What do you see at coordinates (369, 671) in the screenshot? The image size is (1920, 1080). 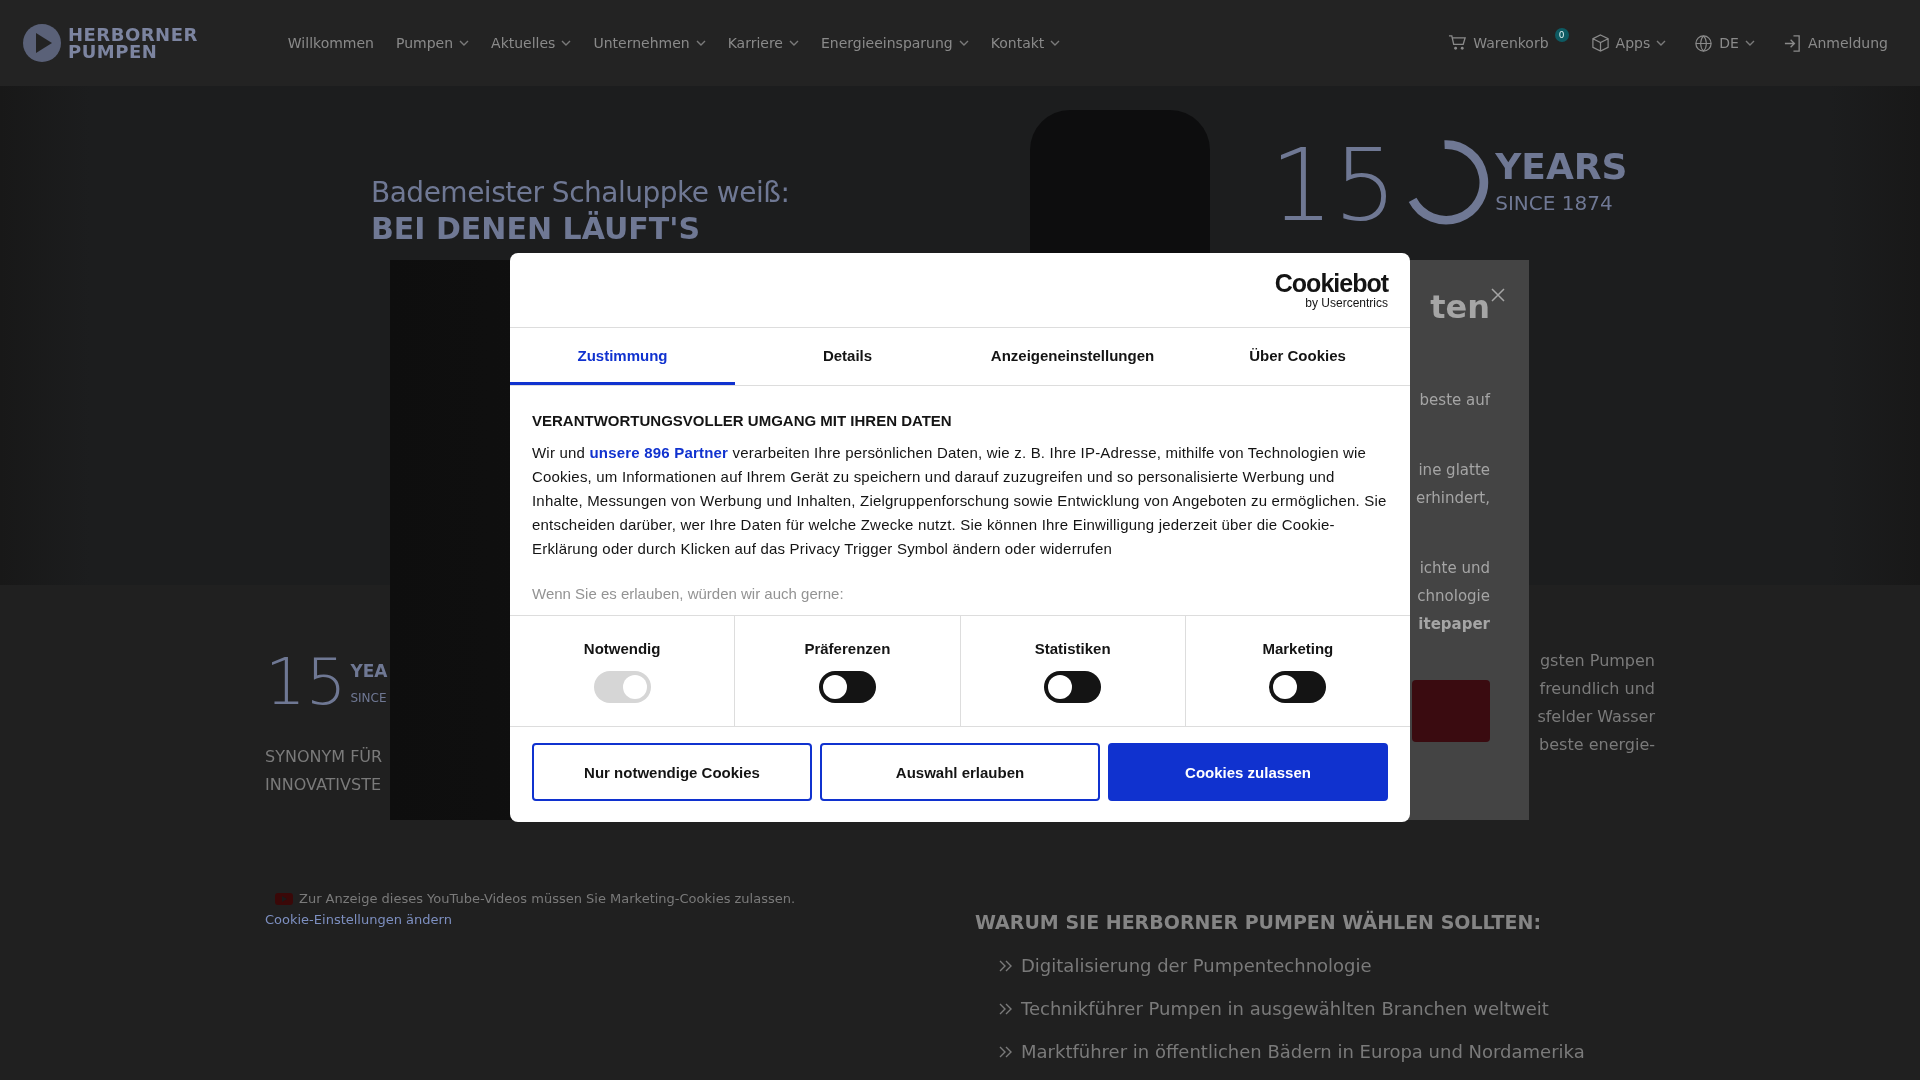 I see `anniversary-word: YEA` at bounding box center [369, 671].